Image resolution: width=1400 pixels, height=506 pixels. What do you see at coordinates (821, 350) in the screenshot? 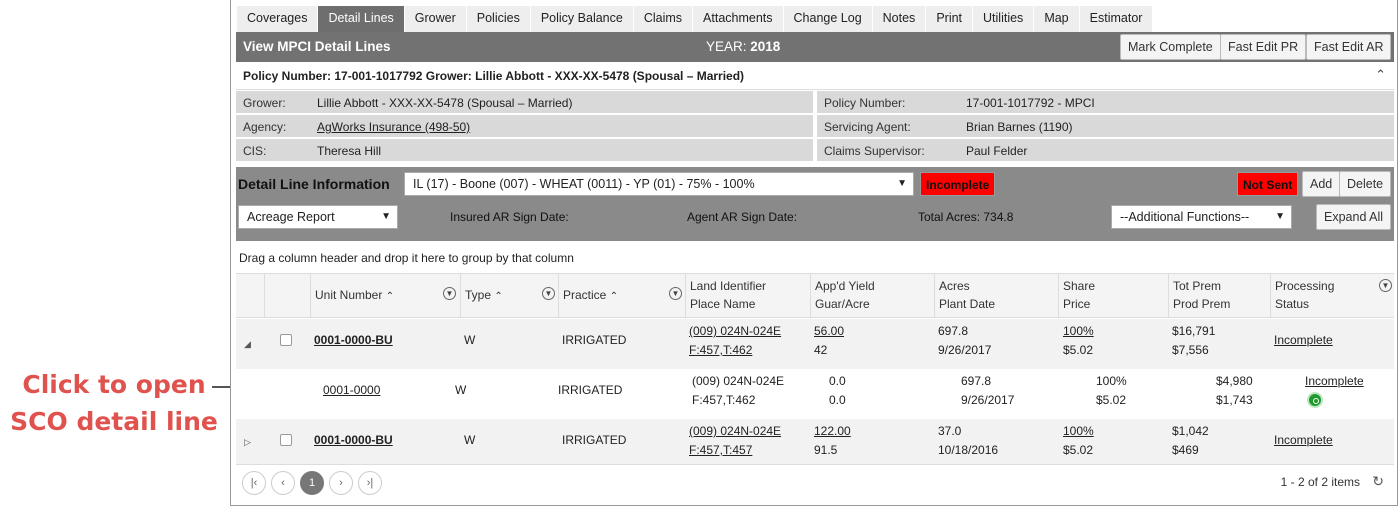
I see `guar-cell: 42` at bounding box center [821, 350].